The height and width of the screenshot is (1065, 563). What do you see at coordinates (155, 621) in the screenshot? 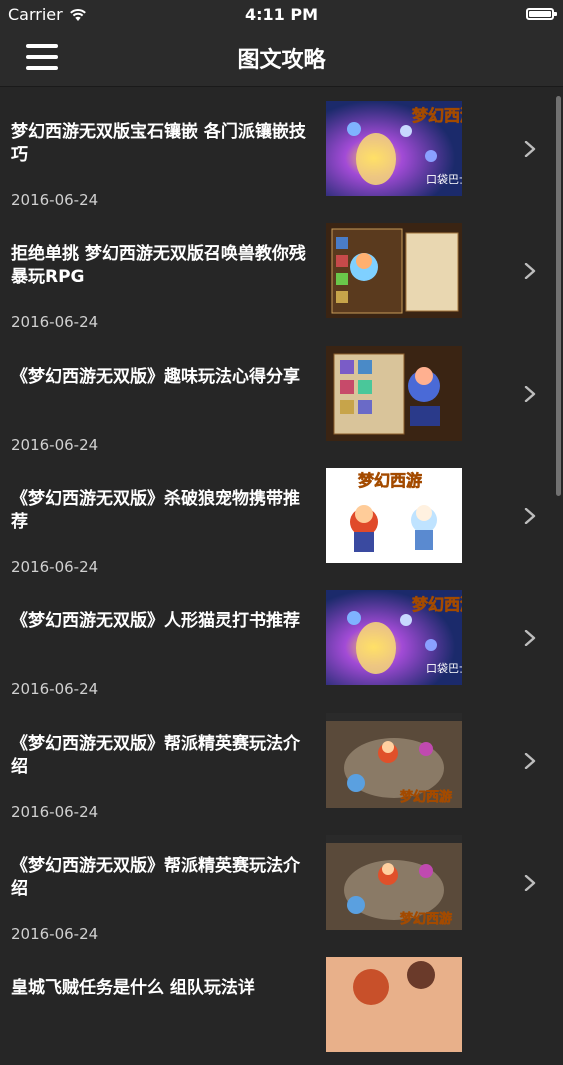
I see `article-title: 《梦幻西游无双版》人形猫灵打书推荐` at bounding box center [155, 621].